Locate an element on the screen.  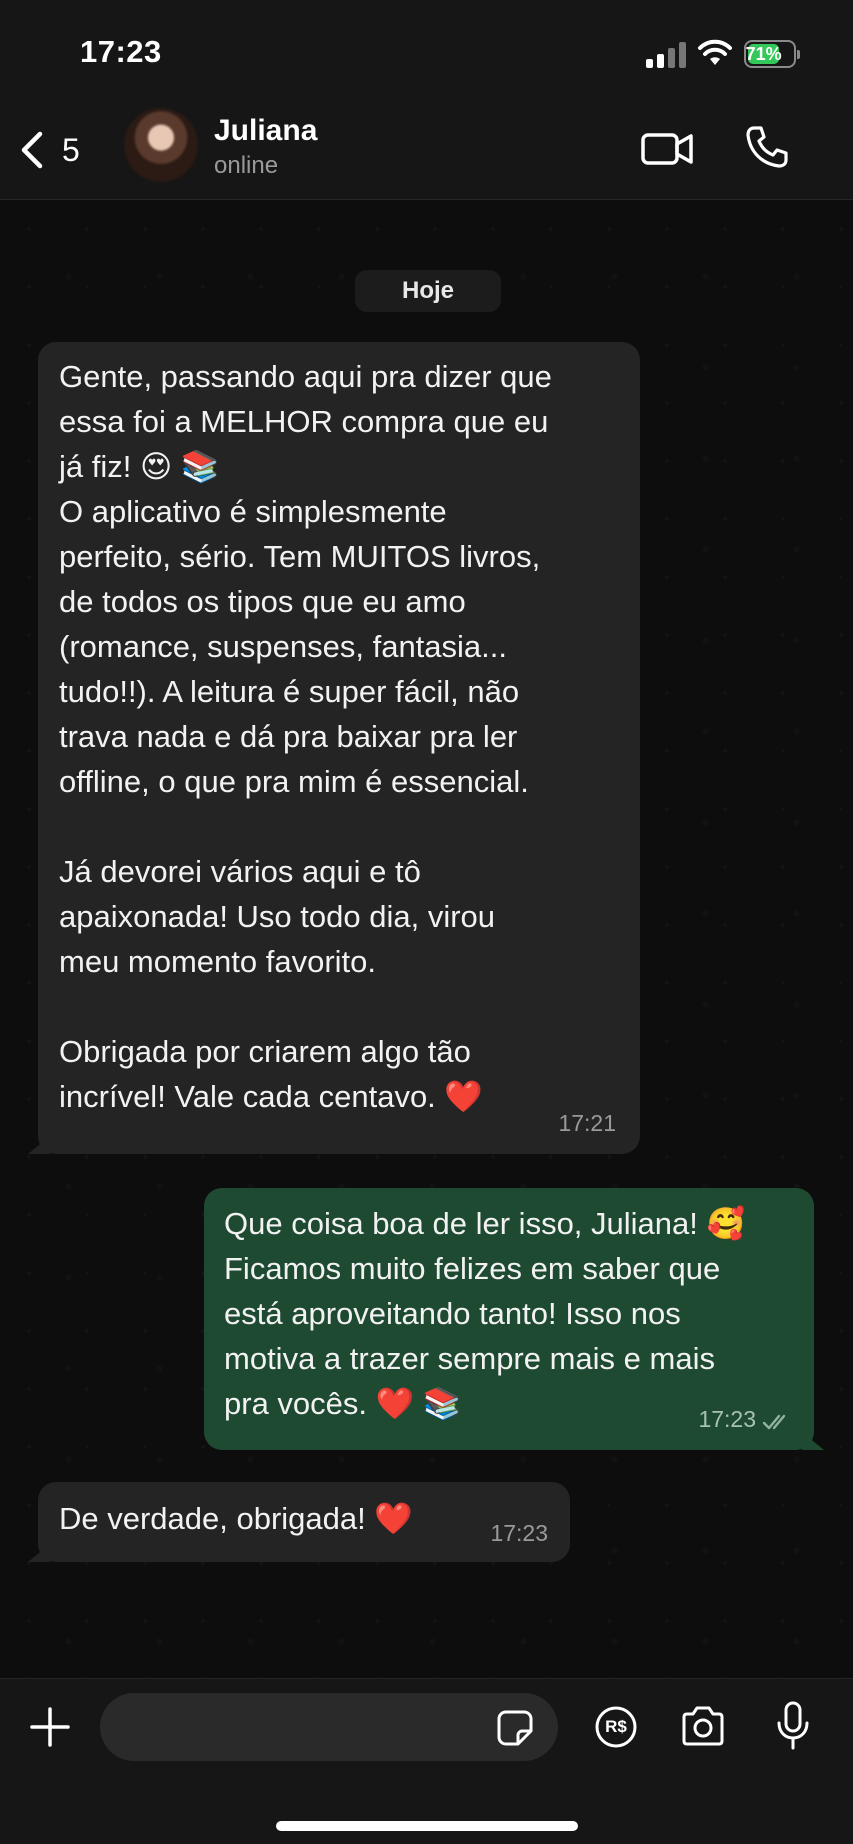
unread-count: 5 is located at coordinates (71, 149).